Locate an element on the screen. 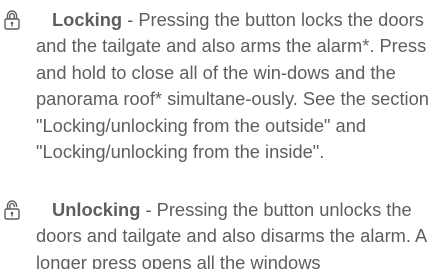 The width and height of the screenshot is (448, 269). unlocked-padlock-icon is located at coordinates (12, 210).